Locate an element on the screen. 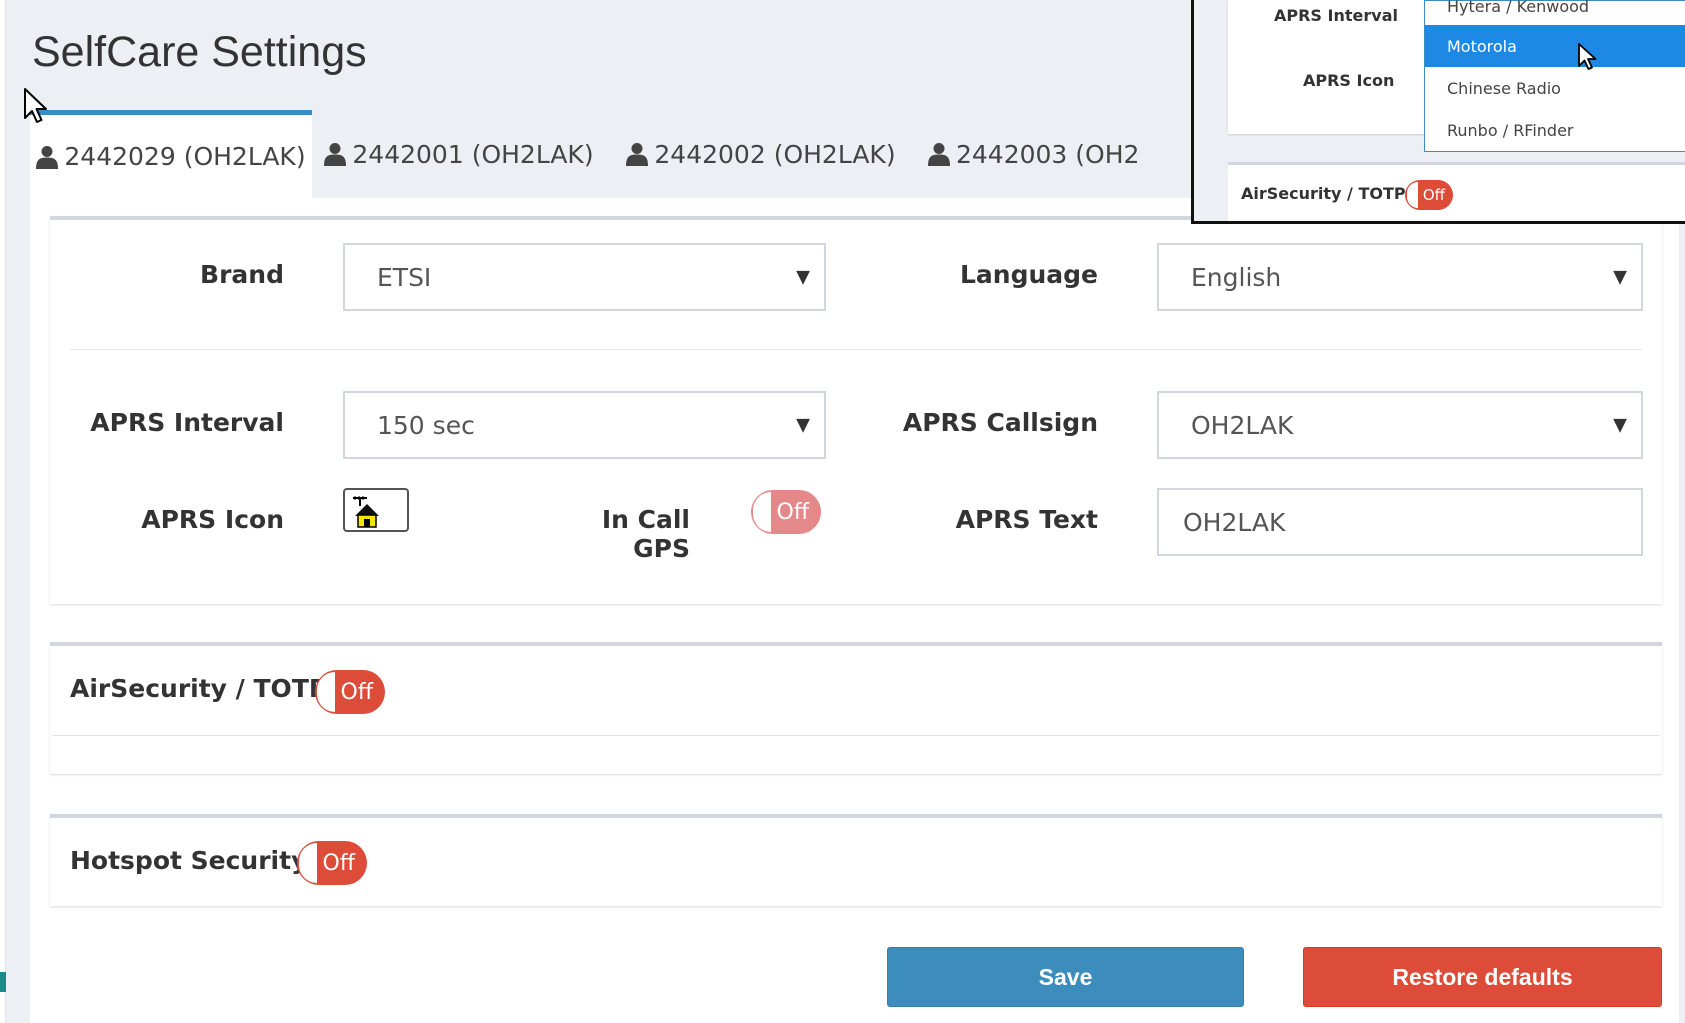  tab-2442002: 2442002 (OH2LAK) is located at coordinates (761, 154).